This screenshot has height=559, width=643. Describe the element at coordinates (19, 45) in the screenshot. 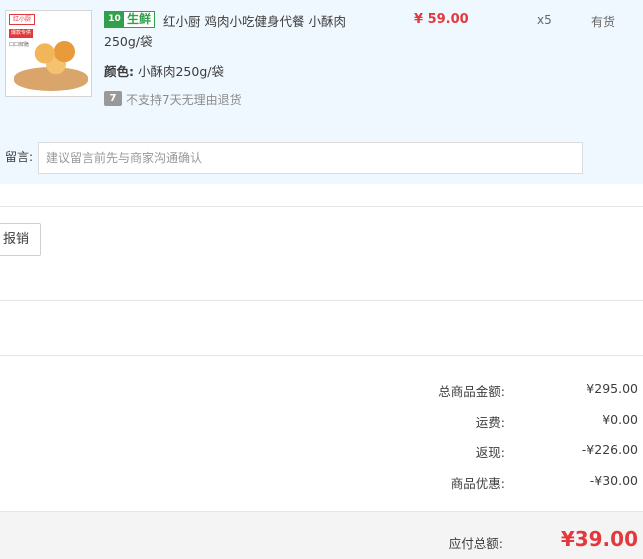

I see `thumbnail-subtext: 口口鲜脆` at that location.